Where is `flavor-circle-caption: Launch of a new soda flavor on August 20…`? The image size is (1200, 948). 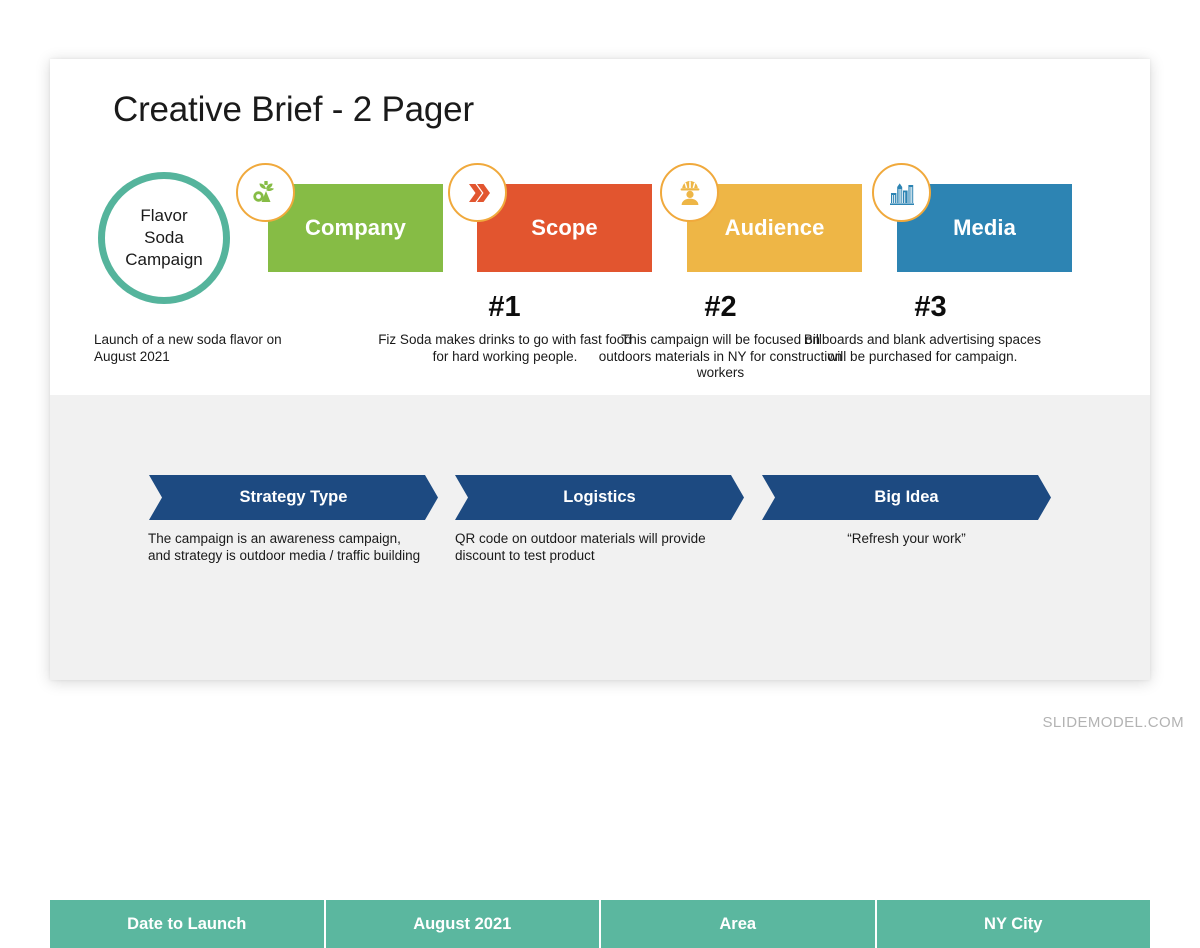 flavor-circle-caption: Launch of a new soda flavor on August 20… is located at coordinates (194, 348).